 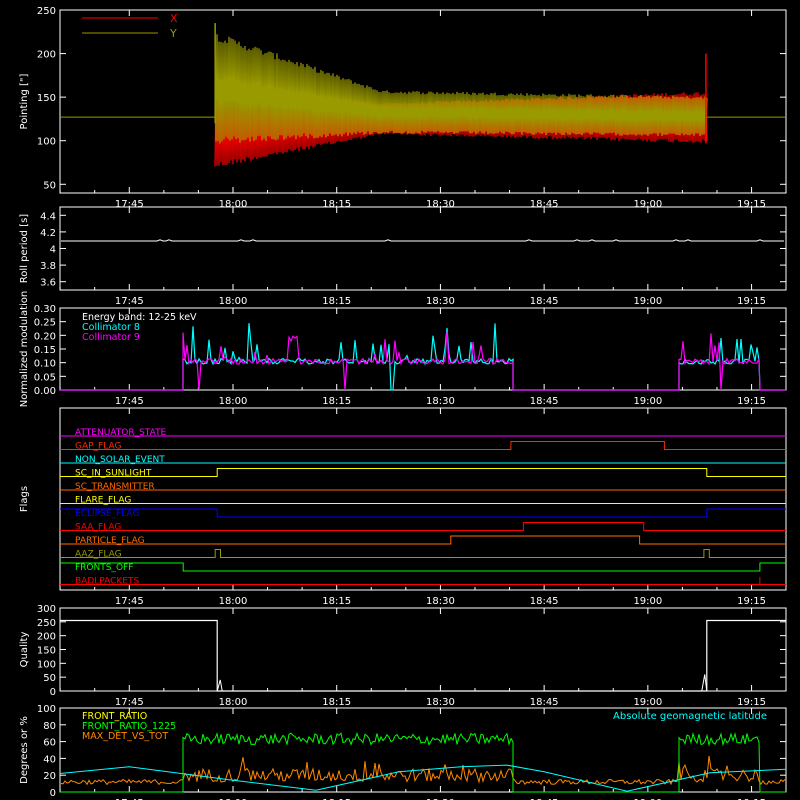 What do you see at coordinates (45, 336) in the screenshot?
I see `y-tick-label: 0.20` at bounding box center [45, 336].